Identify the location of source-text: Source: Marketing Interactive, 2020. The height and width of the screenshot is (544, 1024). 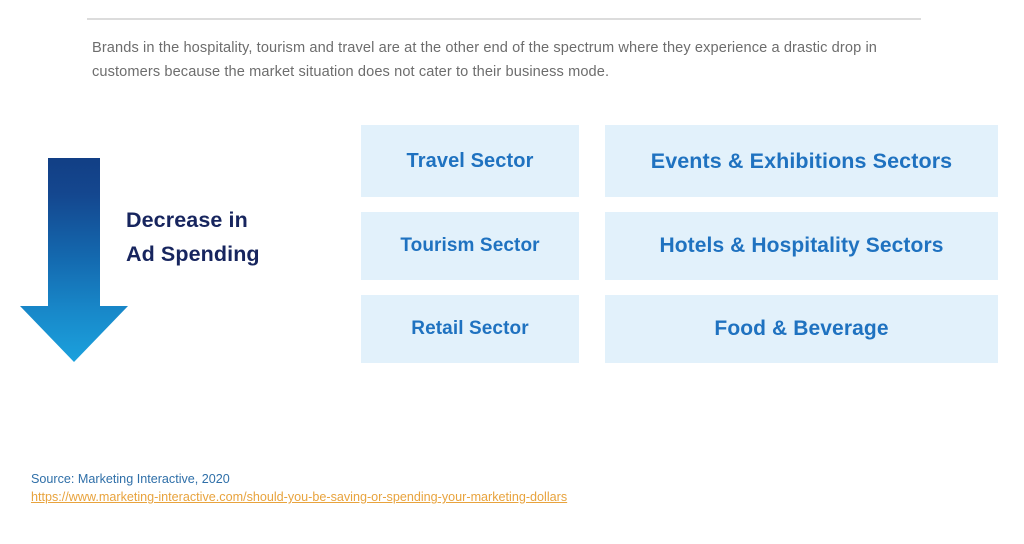
(130, 479).